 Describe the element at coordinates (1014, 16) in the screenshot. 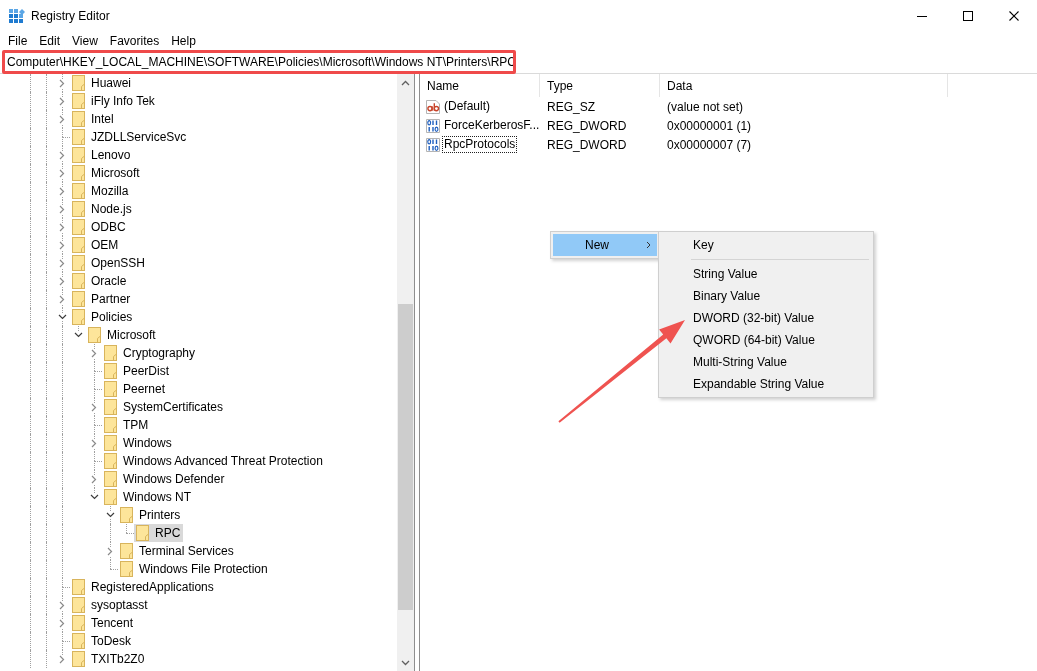

I see `close-icon` at that location.